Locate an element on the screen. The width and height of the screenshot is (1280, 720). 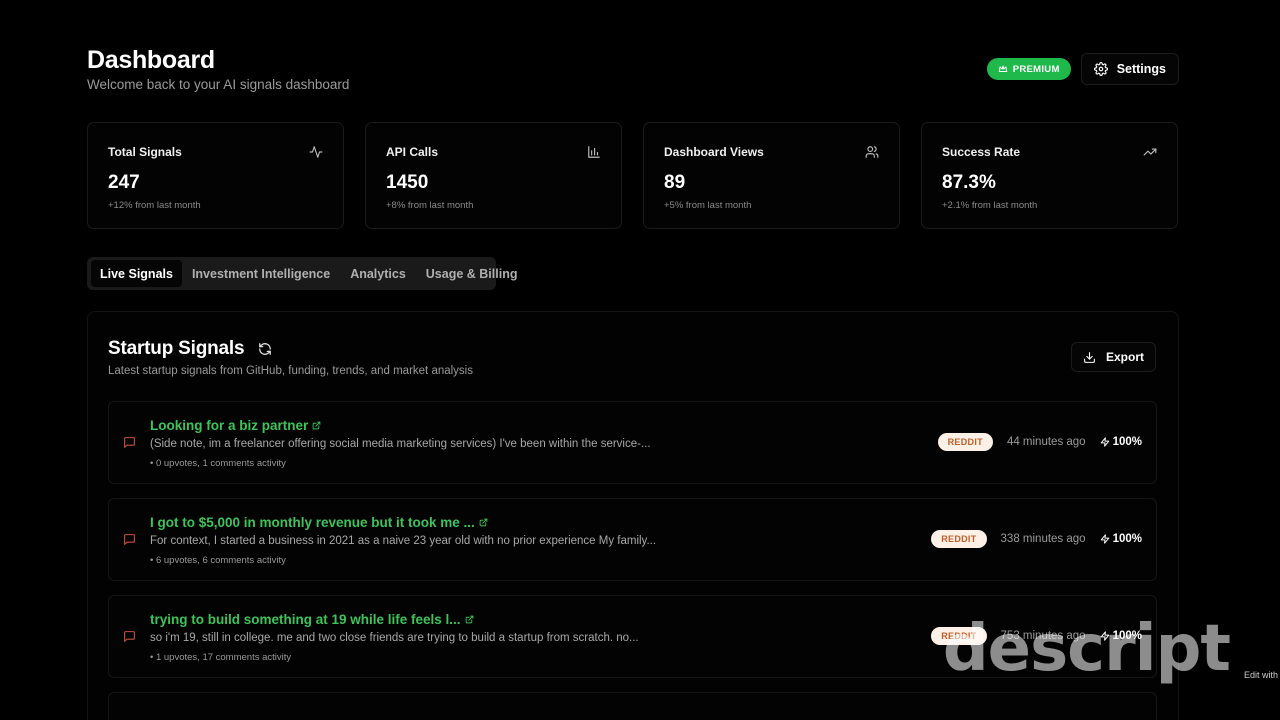
signal-right: REDDIT 338 minutes ago 100% is located at coordinates (1036, 539).